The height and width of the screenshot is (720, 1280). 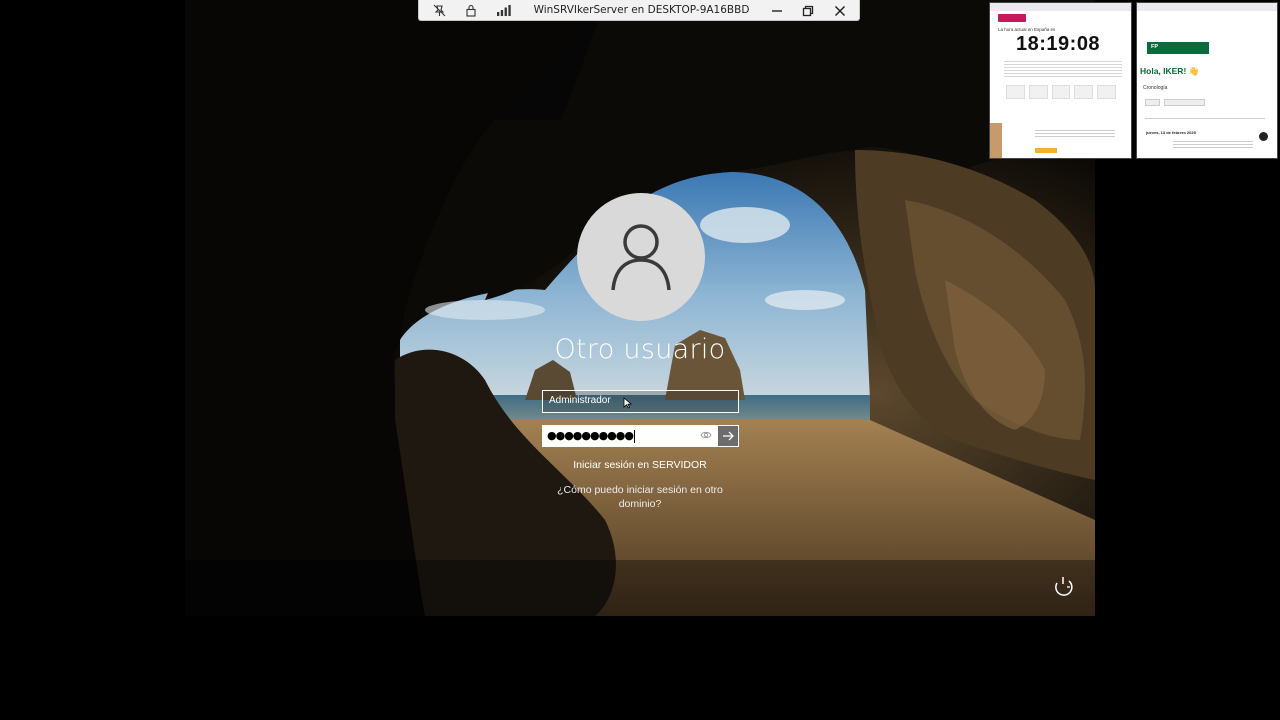 I want to click on browser-thumbnail-clock: La hora actual en España es 18:19:08, so click(x=1060, y=80).